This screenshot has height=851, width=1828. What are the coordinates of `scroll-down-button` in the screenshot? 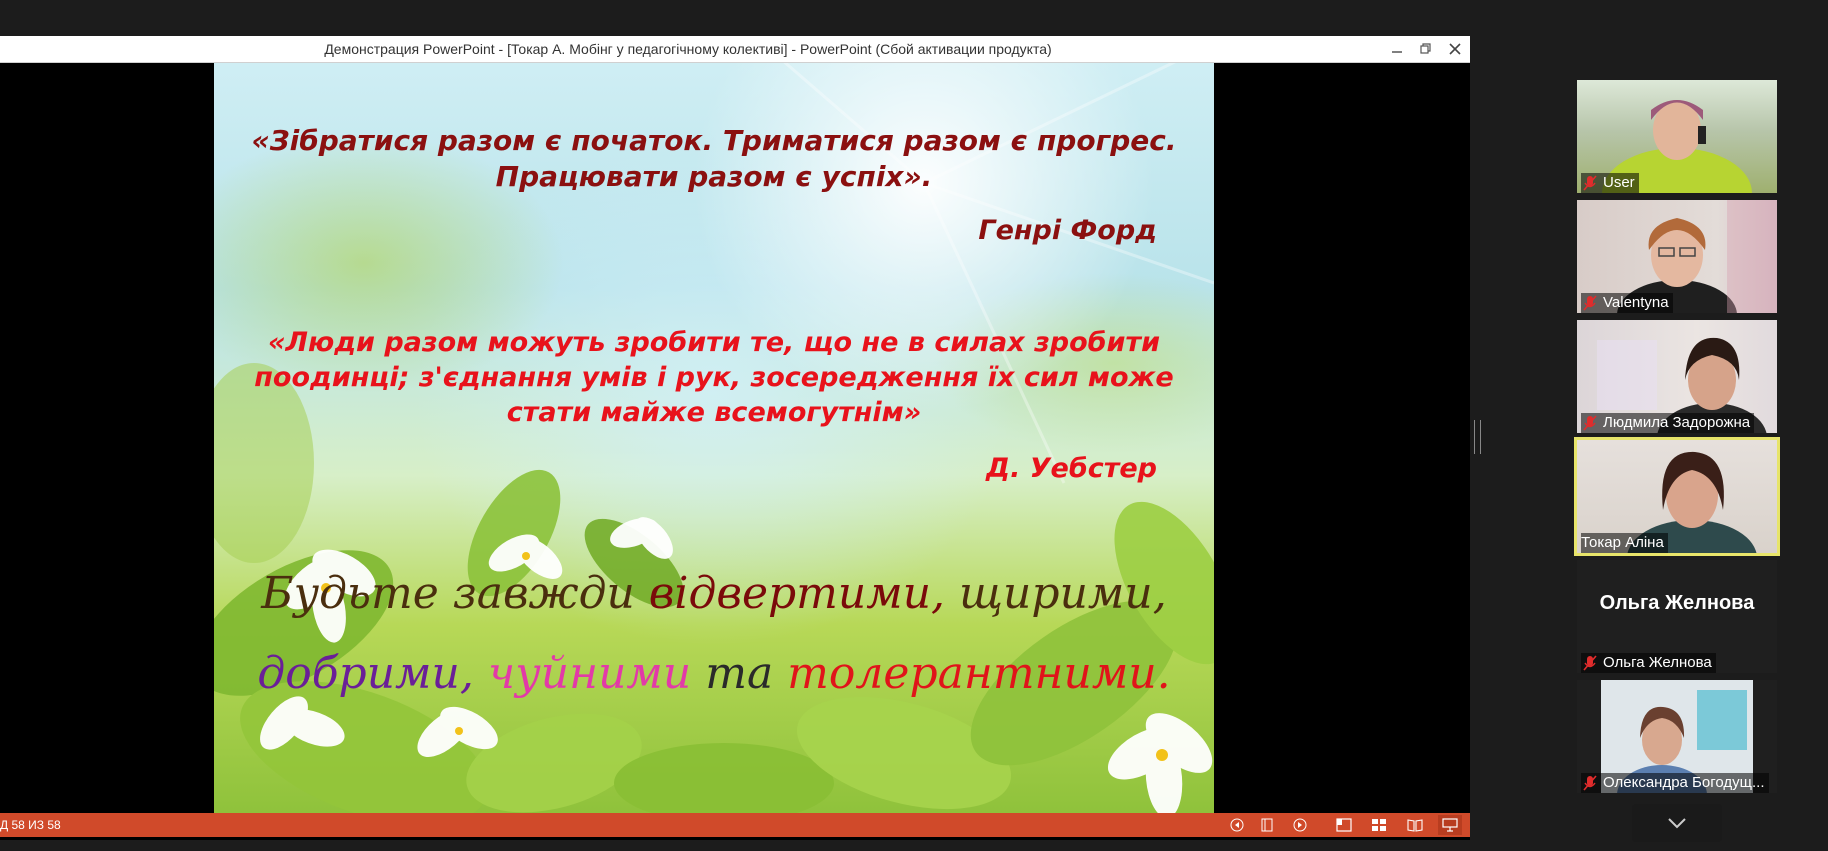 It's located at (1677, 823).